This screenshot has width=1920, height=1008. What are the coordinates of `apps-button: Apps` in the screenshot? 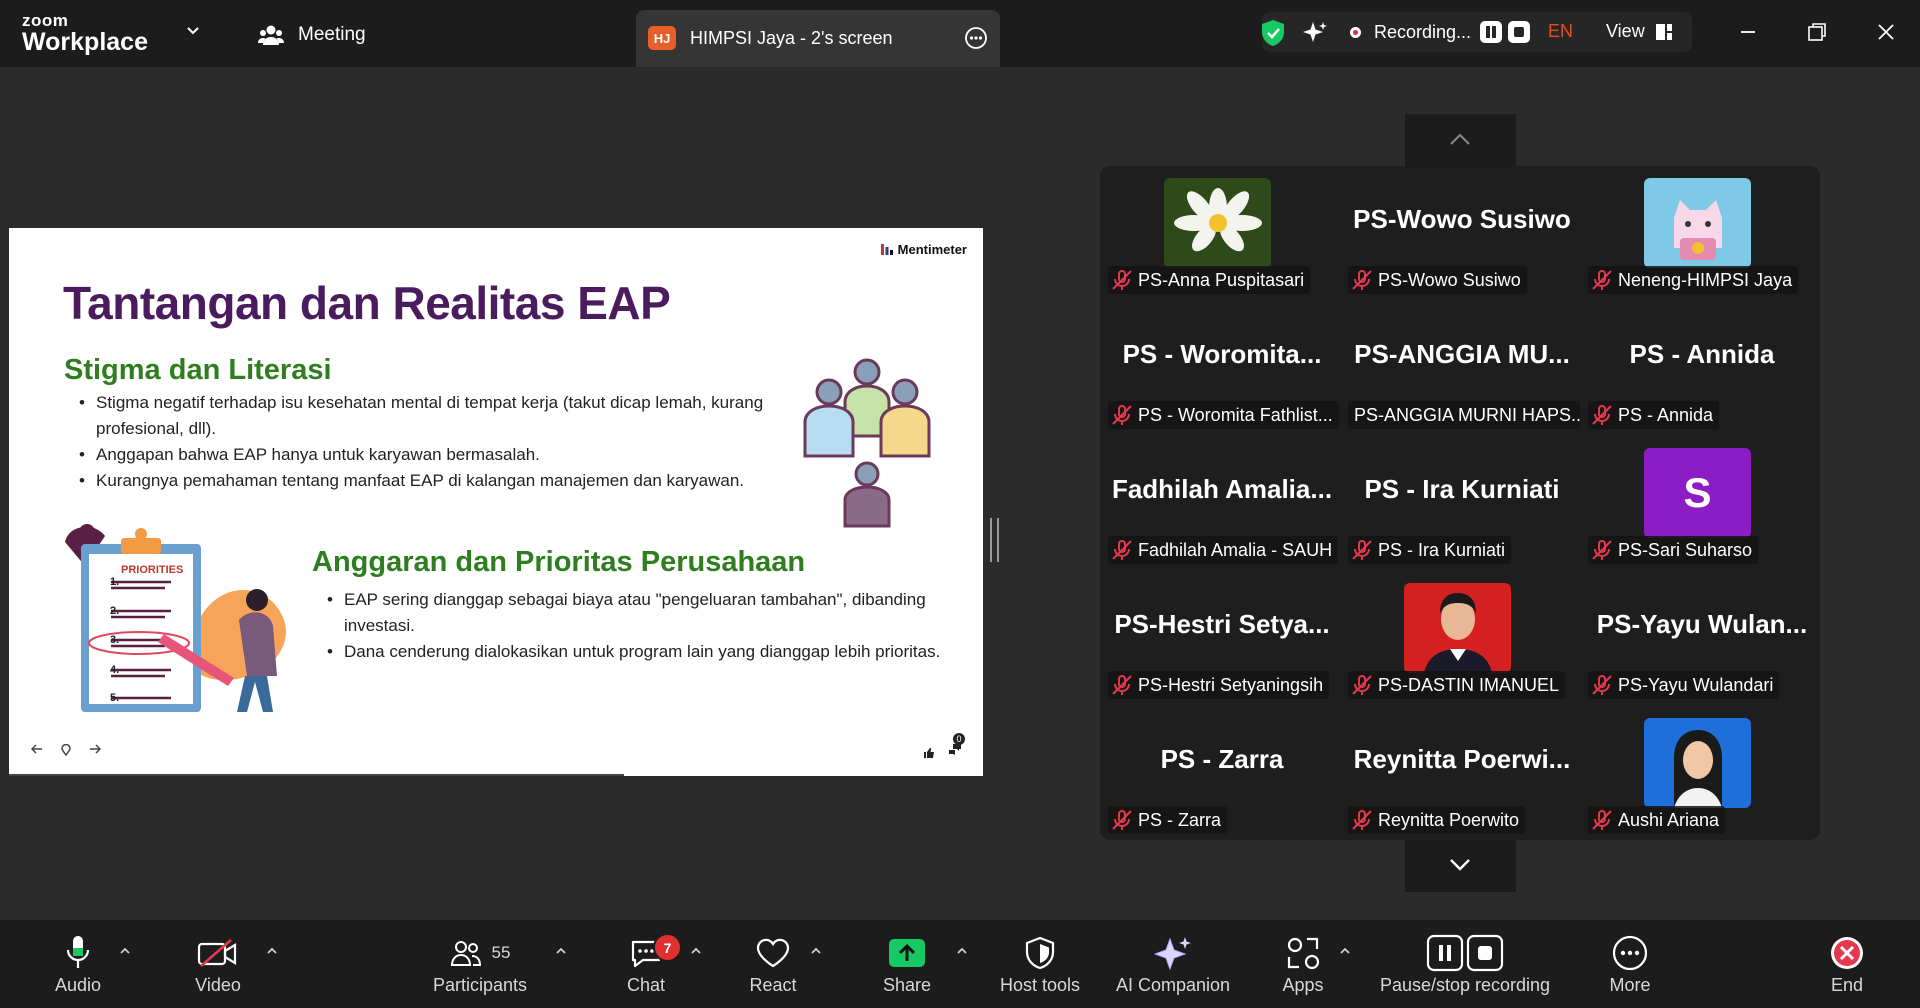 It's located at (1303, 964).